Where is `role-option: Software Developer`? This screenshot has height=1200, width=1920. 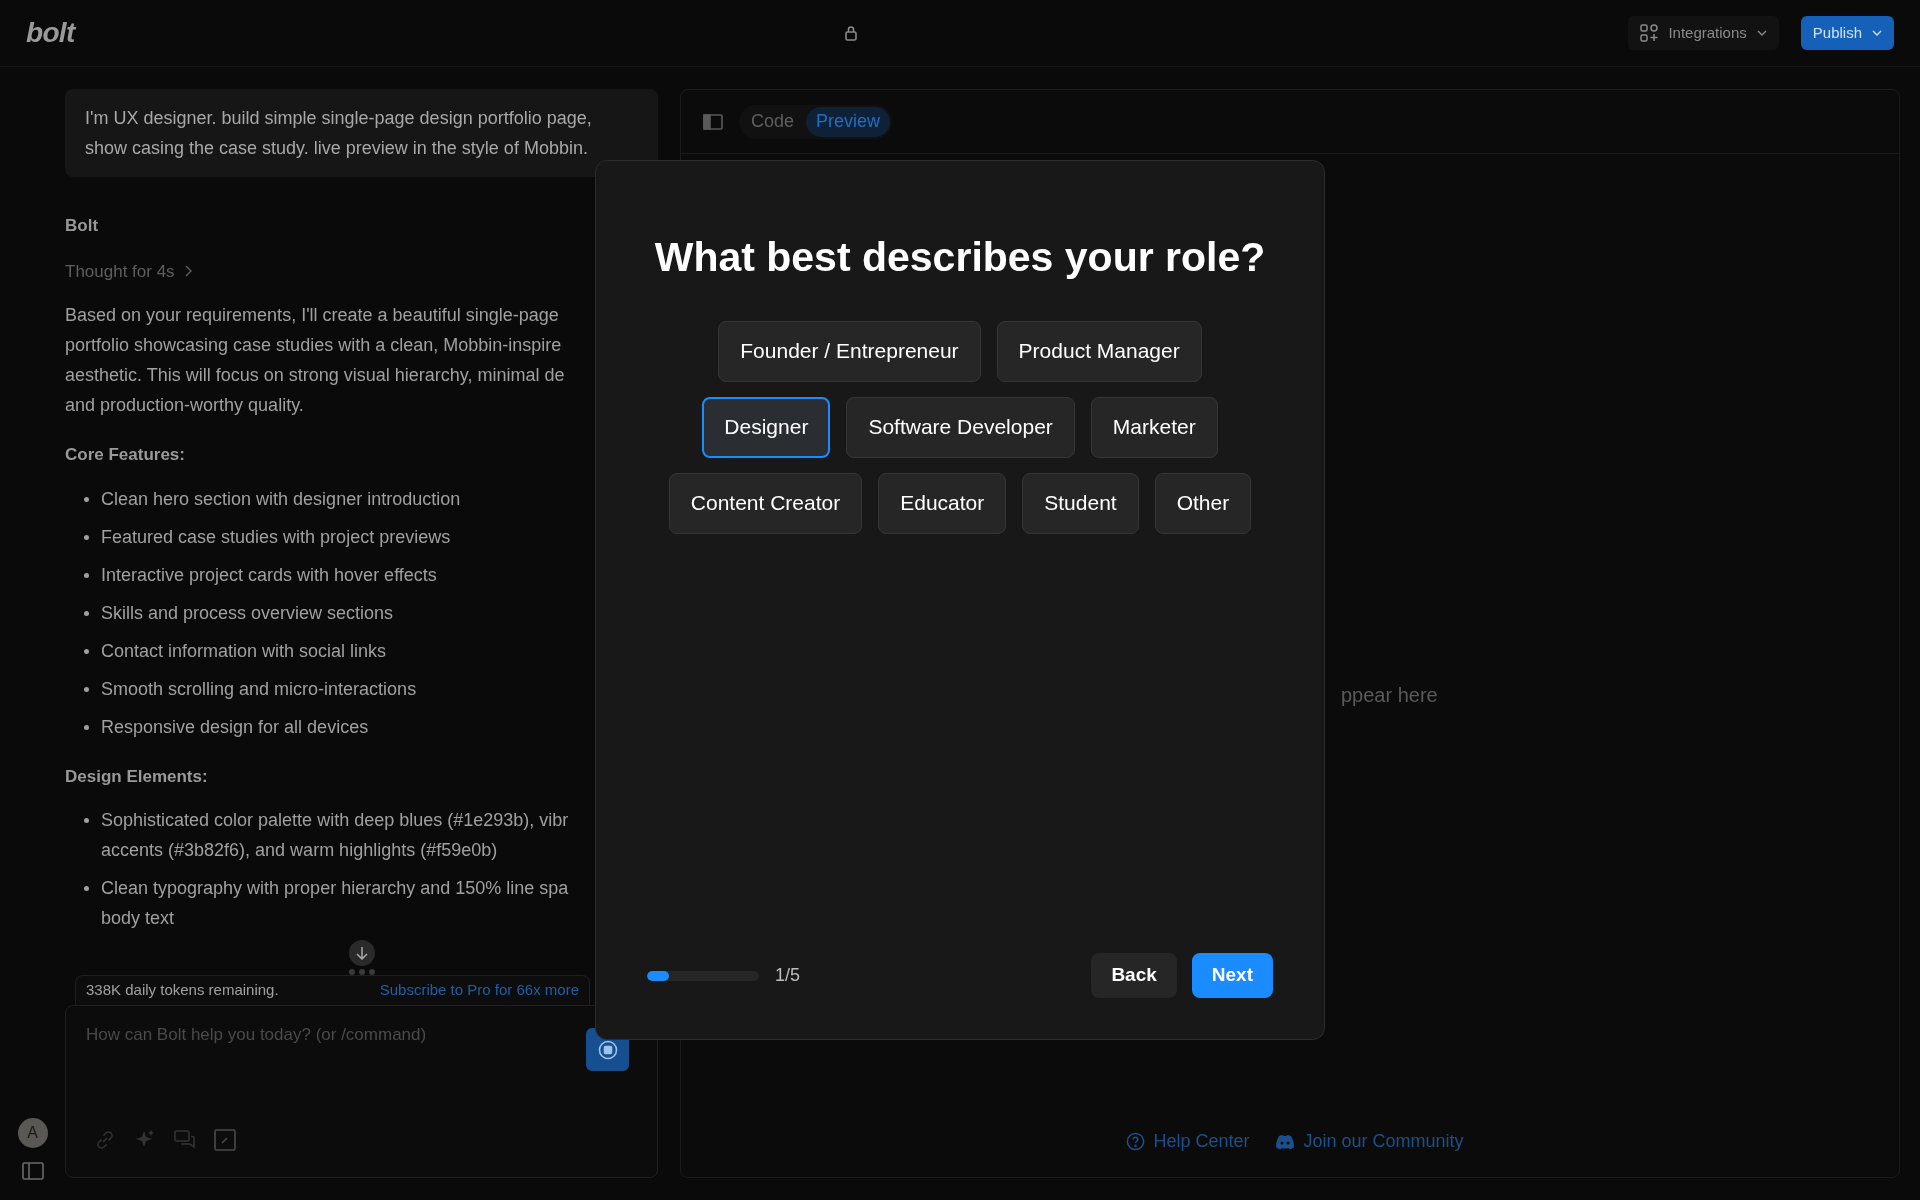
role-option: Software Developer is located at coordinates (960, 427).